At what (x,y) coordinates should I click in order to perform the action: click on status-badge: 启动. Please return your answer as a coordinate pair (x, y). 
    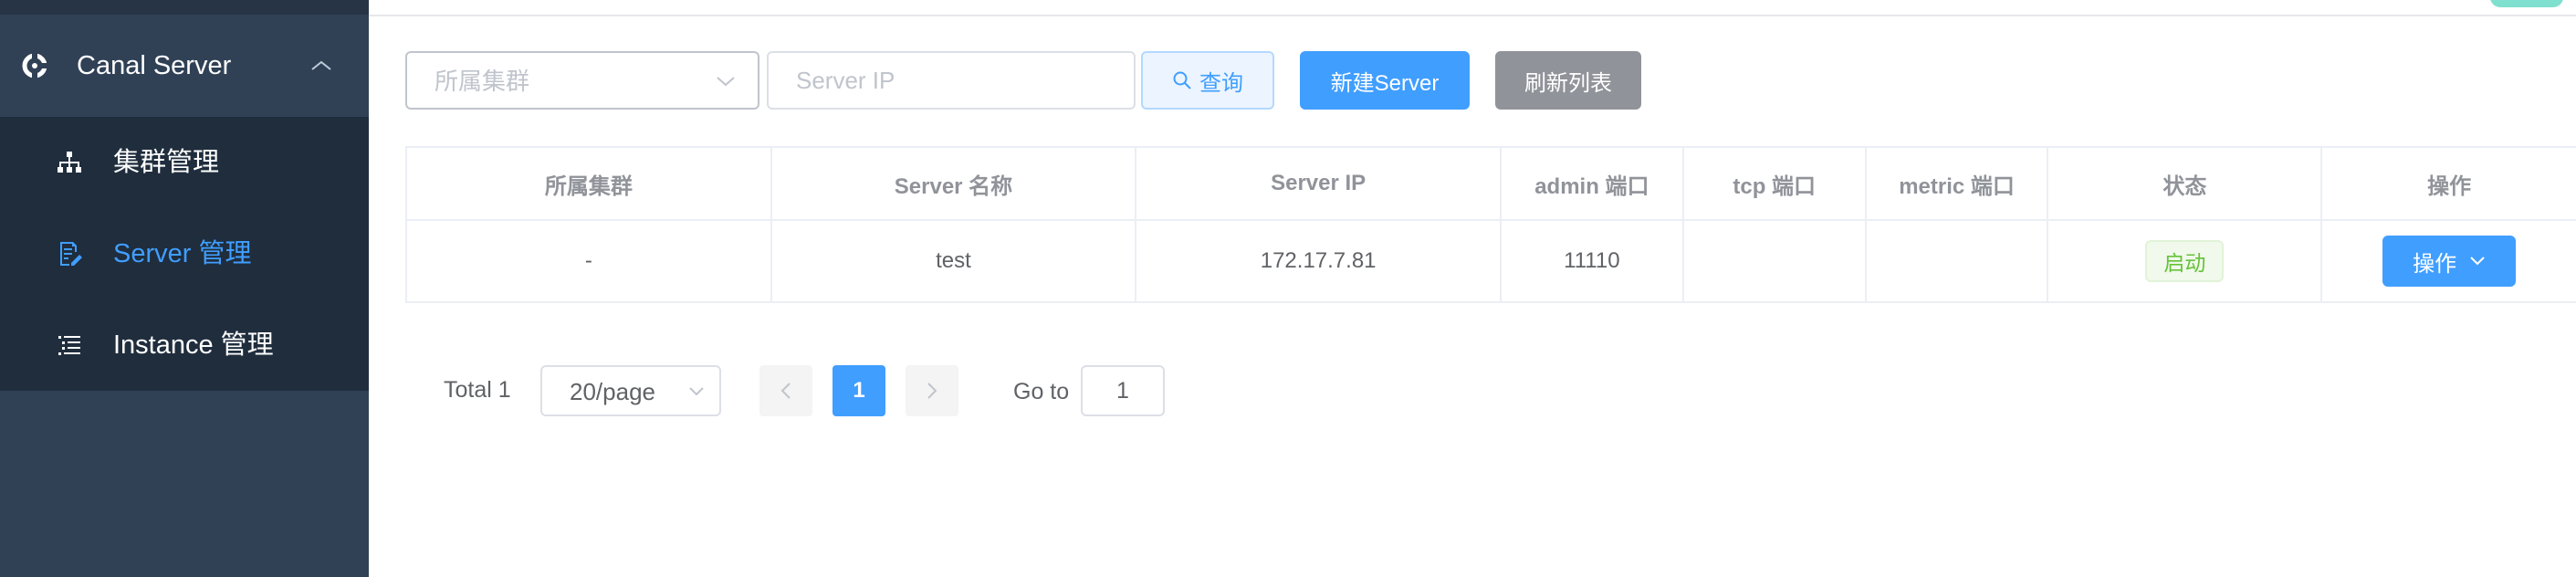
    Looking at the image, I should click on (2185, 261).